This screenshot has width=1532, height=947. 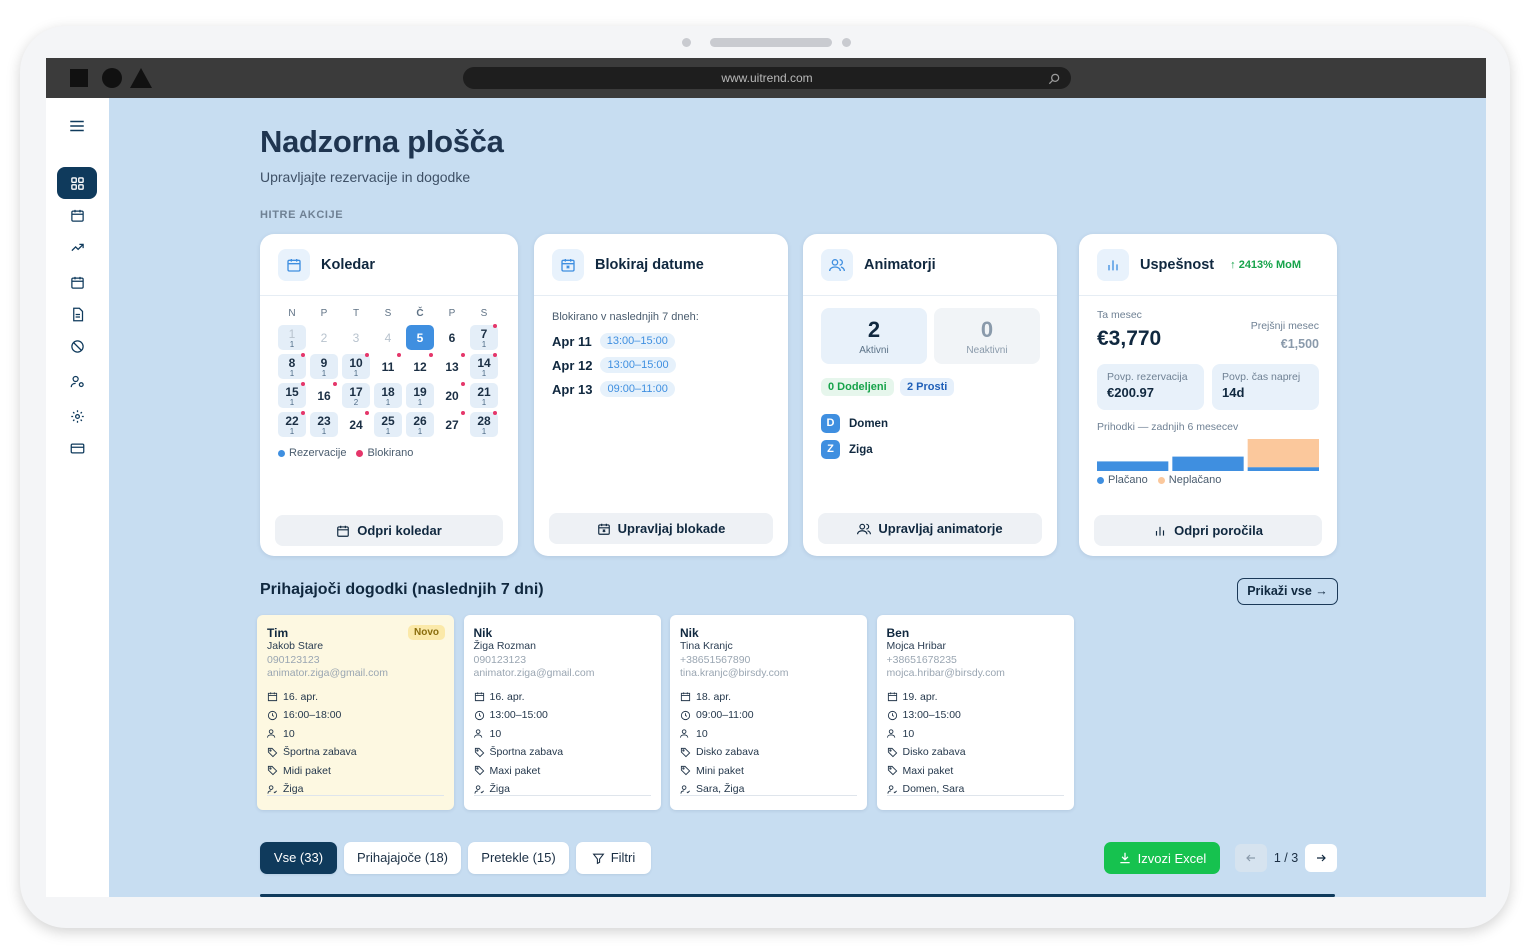 I want to click on menu-icon, so click(x=77, y=126).